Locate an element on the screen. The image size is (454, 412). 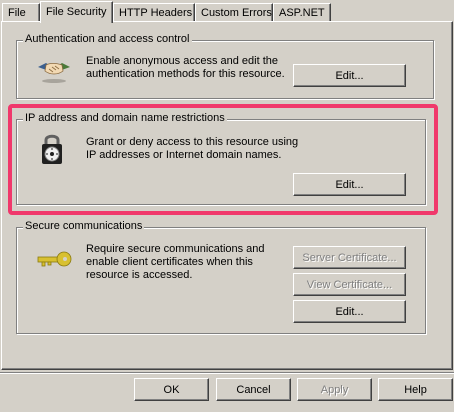
authentication-group-title: Authentication and access control is located at coordinates (107, 39).